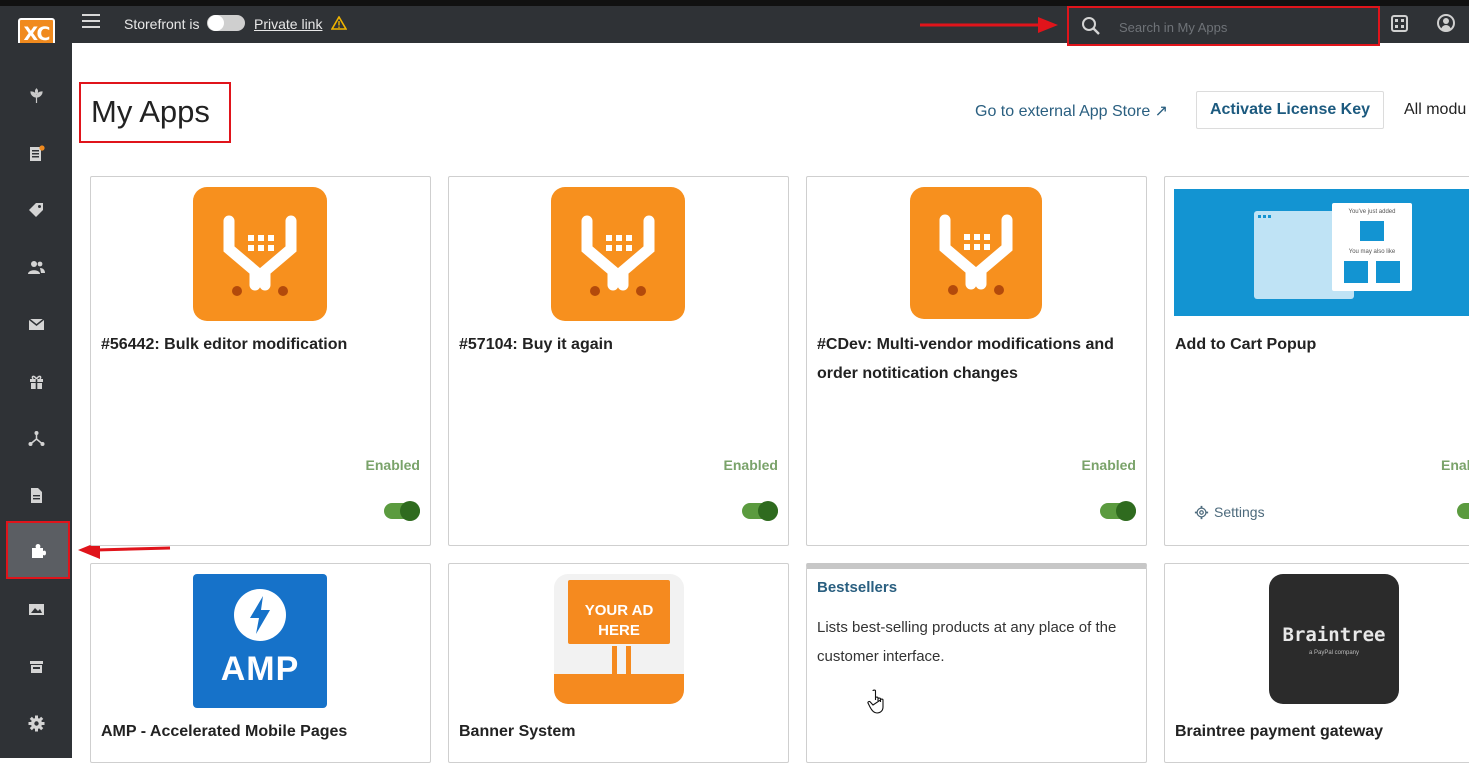 This screenshot has width=1469, height=763. I want to click on page-title: My Apps, so click(150, 111).